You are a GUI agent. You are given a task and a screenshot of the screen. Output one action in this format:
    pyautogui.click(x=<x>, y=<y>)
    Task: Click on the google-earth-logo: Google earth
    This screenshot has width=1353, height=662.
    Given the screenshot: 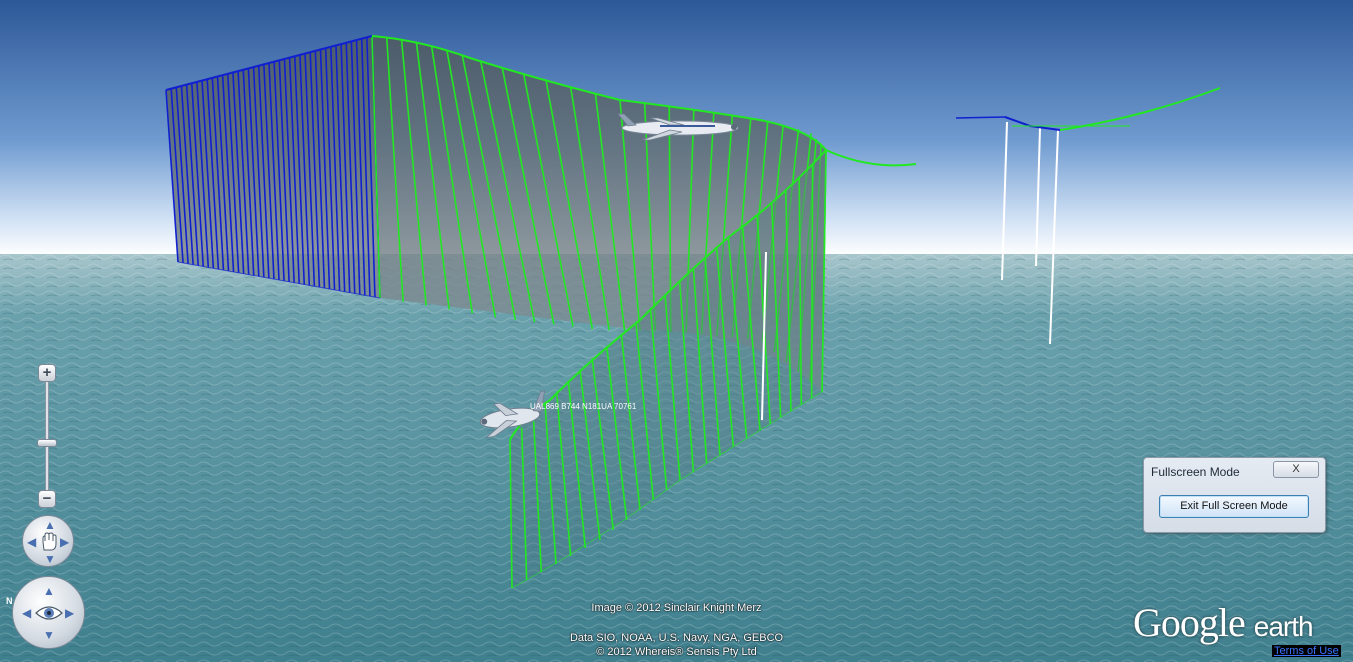 What is the action you would take?
    pyautogui.click(x=1223, y=622)
    